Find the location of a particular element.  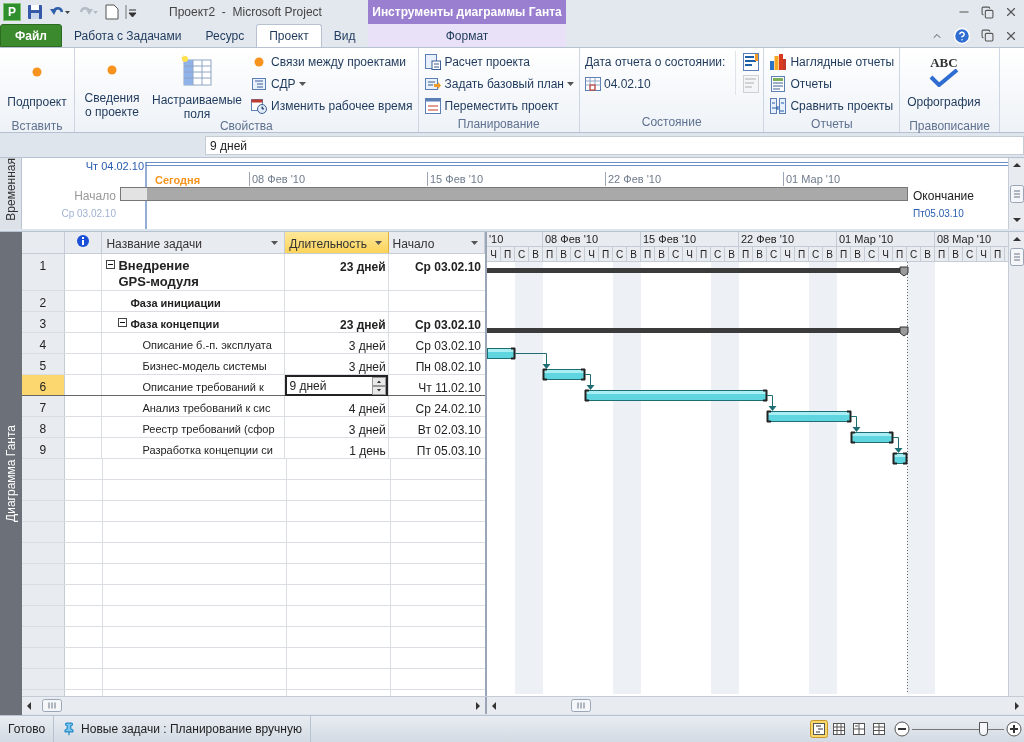

group-label: Вставить is located at coordinates (37, 126).